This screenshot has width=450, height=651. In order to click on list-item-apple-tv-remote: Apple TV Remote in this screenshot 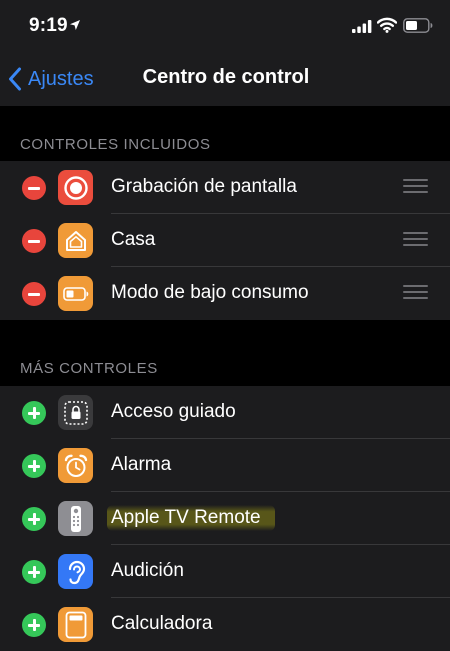, I will do `click(225, 518)`.